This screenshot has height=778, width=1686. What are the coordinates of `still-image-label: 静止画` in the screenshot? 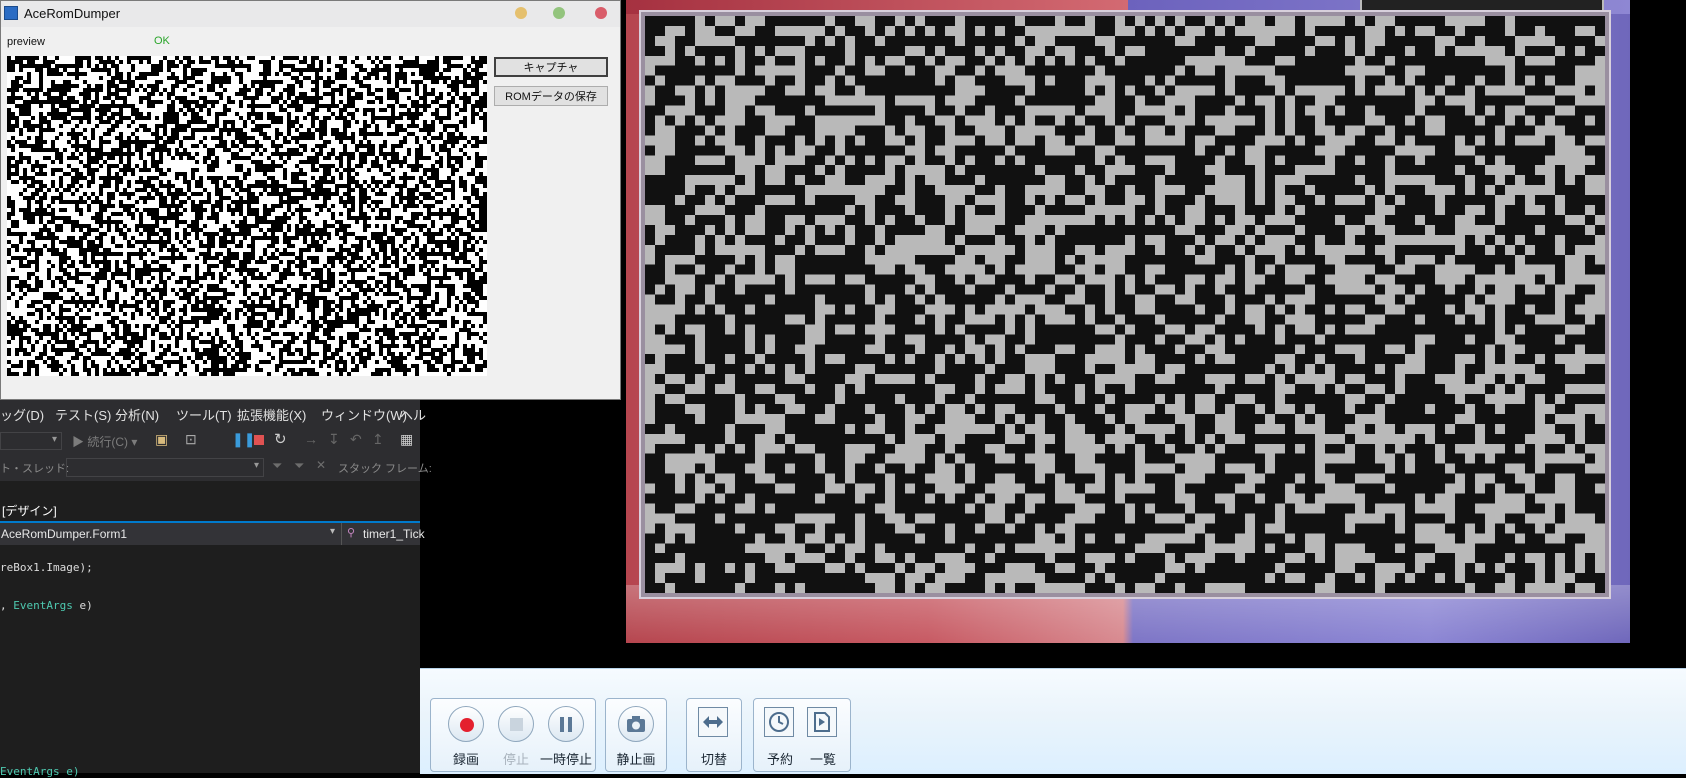 It's located at (636, 759).